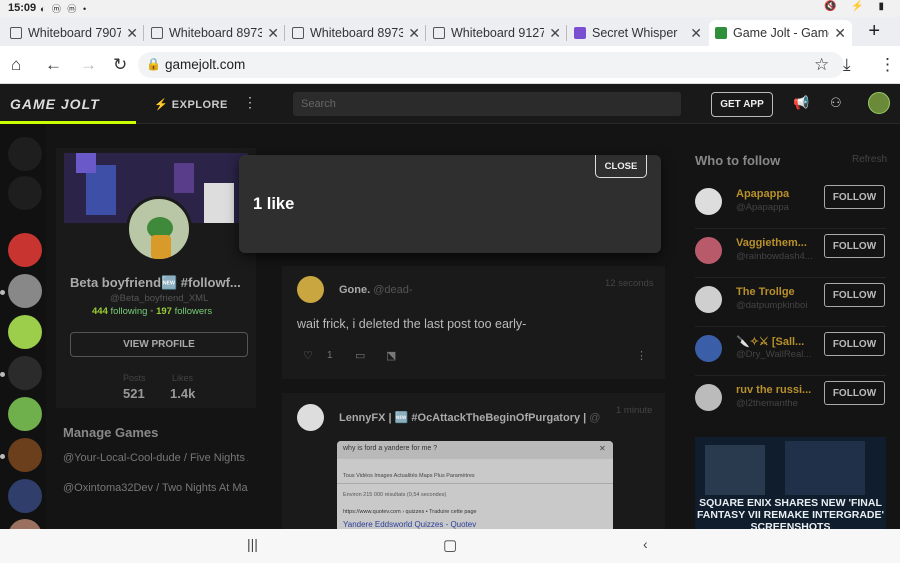 The height and width of the screenshot is (563, 900). Describe the element at coordinates (721, 33) in the screenshot. I see `gamejolt-icon` at that location.